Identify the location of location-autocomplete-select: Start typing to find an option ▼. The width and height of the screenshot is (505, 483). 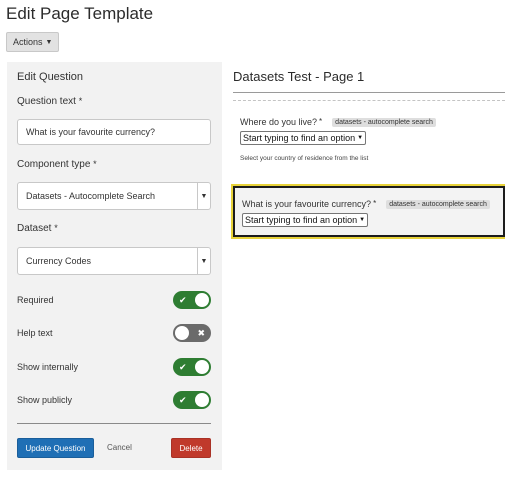
(303, 138).